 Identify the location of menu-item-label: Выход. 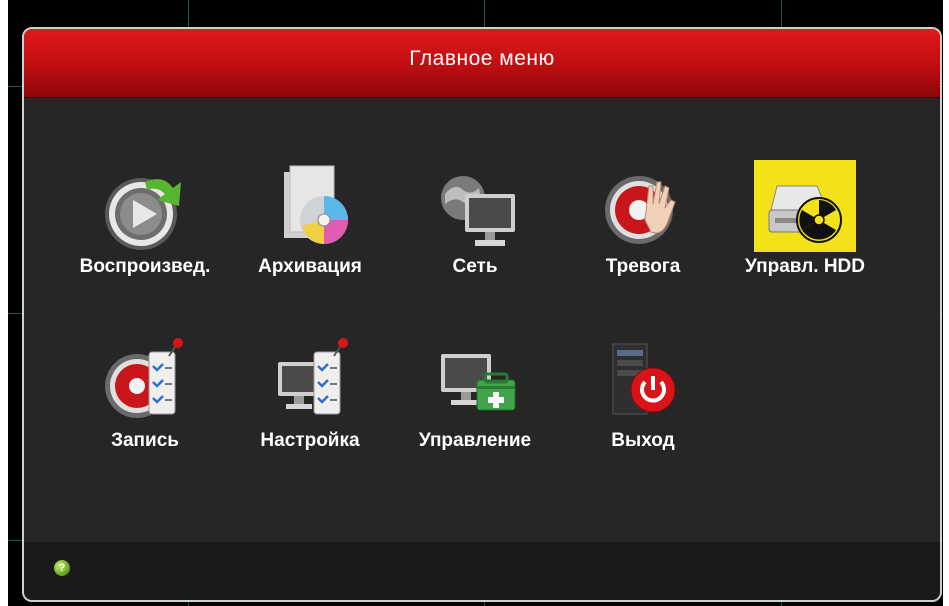
(643, 440).